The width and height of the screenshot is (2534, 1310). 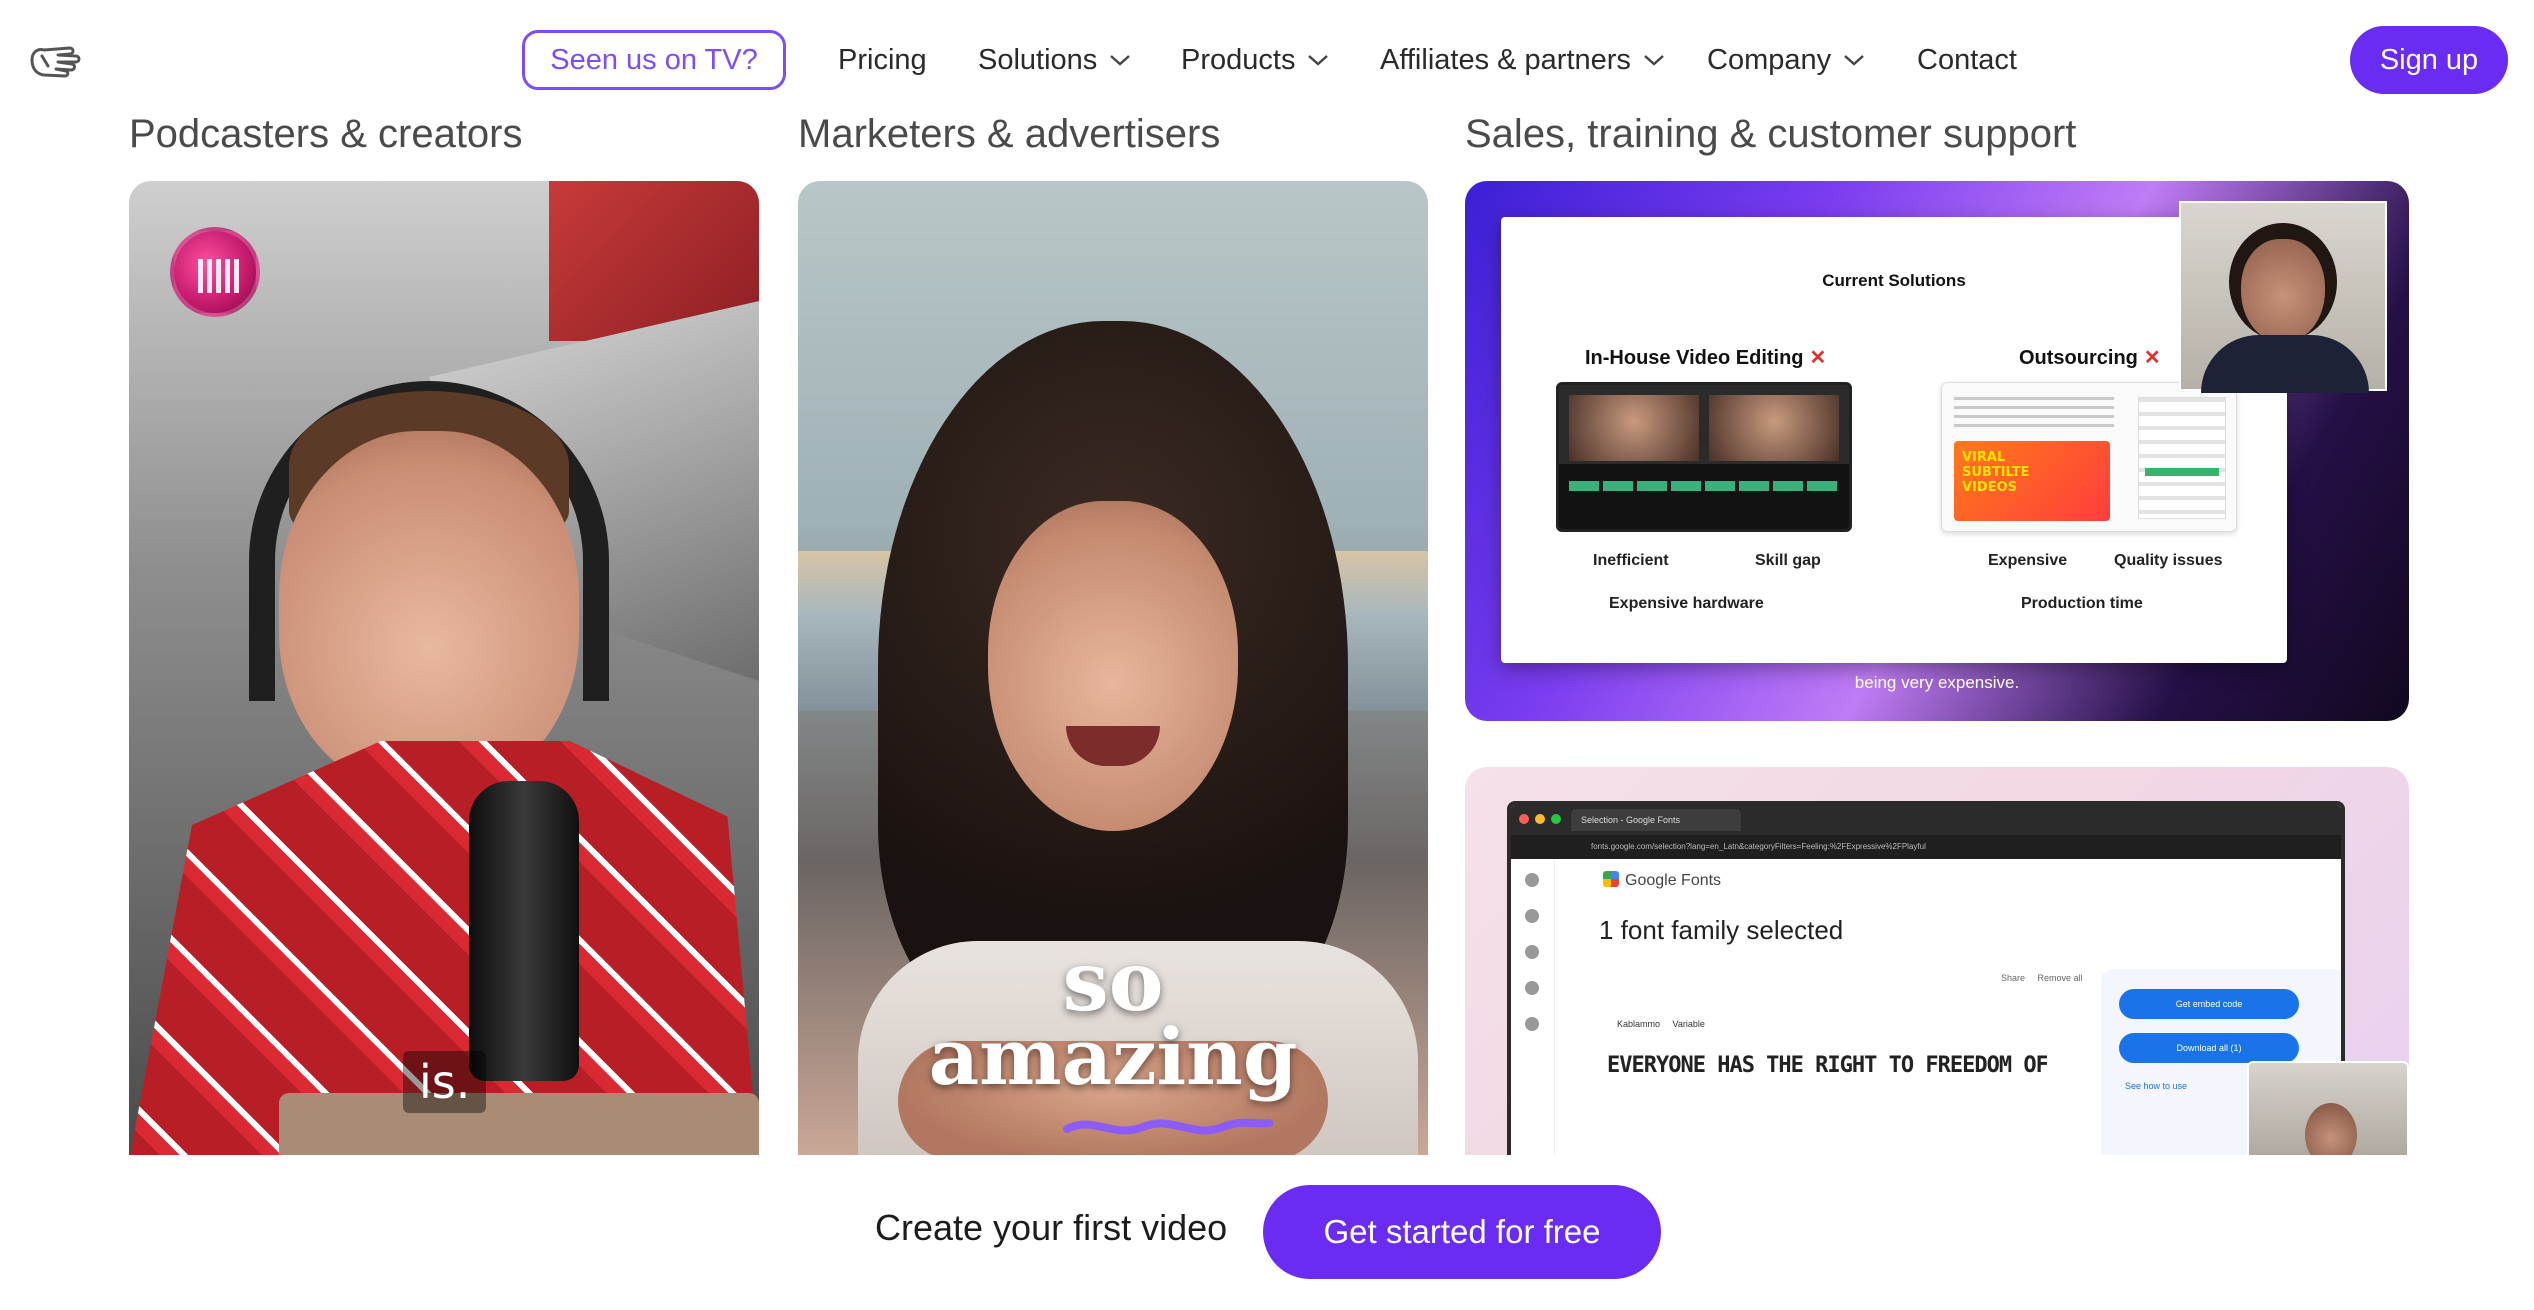 I want to click on cta-text: Create your first video, so click(x=1051, y=1227).